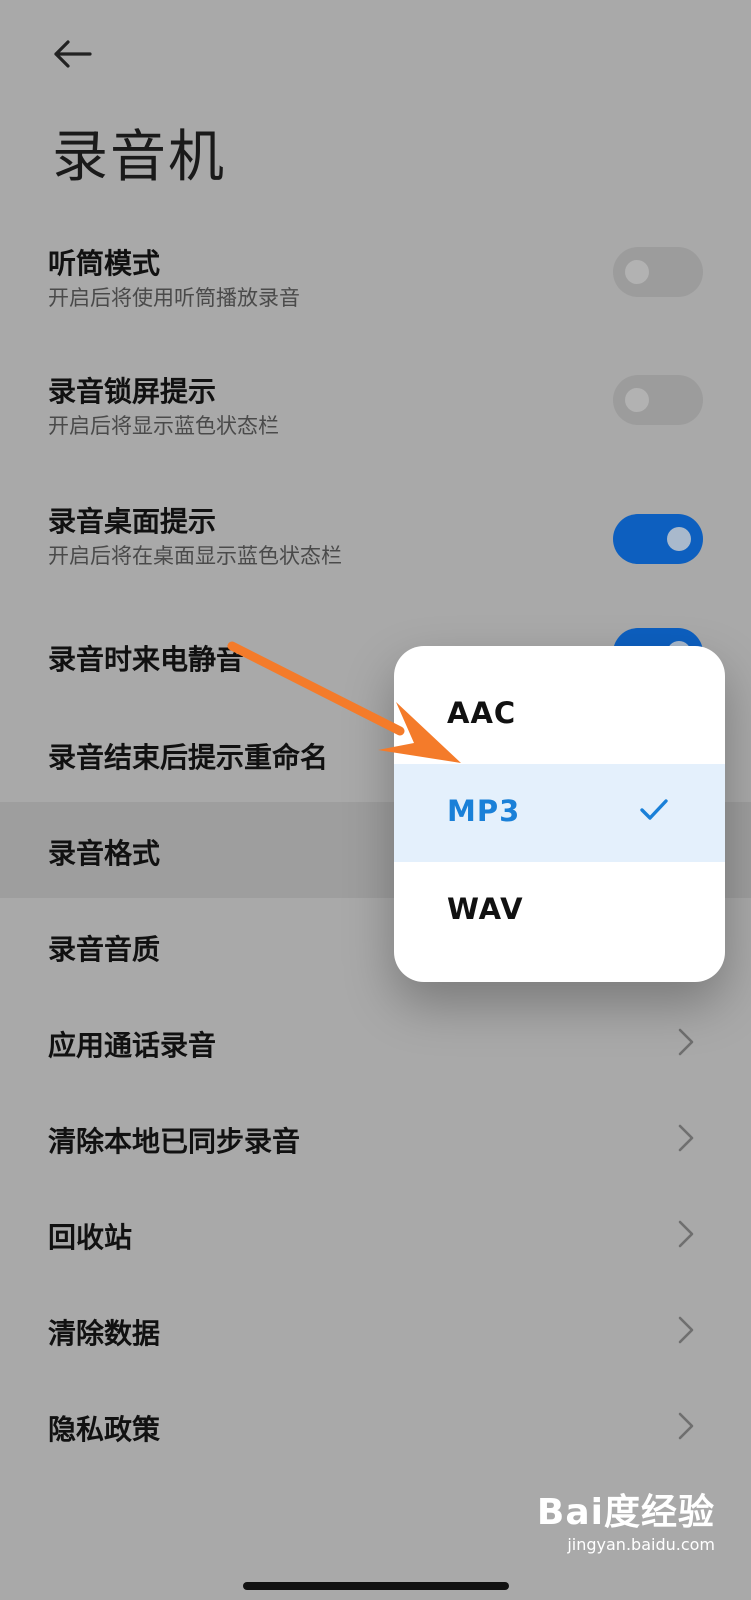  What do you see at coordinates (375, 1234) in the screenshot?
I see `setting-recycle-bin: 回收站` at bounding box center [375, 1234].